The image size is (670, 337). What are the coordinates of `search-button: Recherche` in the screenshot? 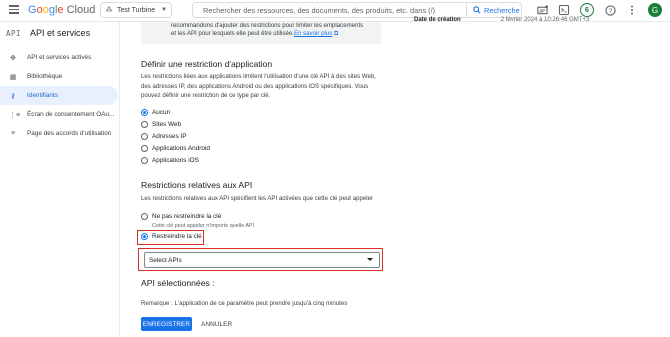 It's located at (494, 10).